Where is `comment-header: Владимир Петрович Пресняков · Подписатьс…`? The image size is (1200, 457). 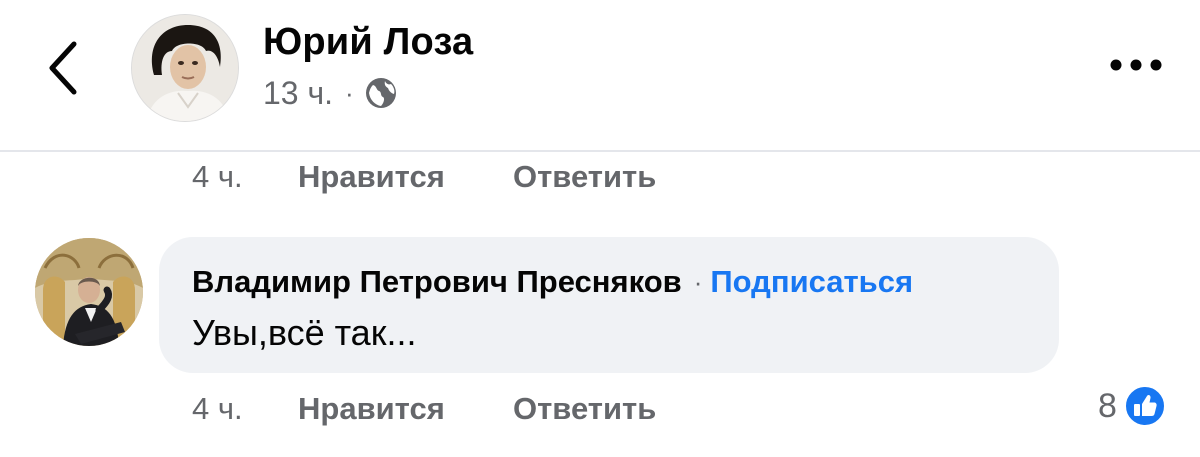 comment-header: Владимир Петрович Пресняков · Подписатьс… is located at coordinates (552, 282).